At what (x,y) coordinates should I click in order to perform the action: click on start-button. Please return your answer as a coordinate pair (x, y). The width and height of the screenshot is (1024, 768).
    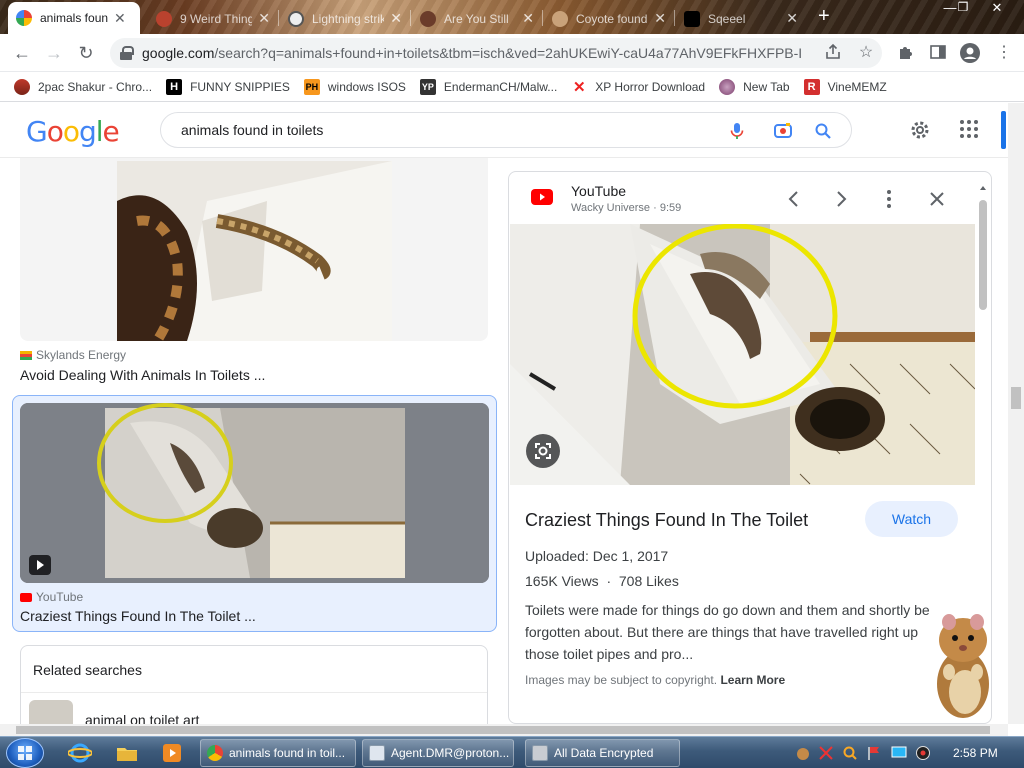
    Looking at the image, I should click on (25, 753).